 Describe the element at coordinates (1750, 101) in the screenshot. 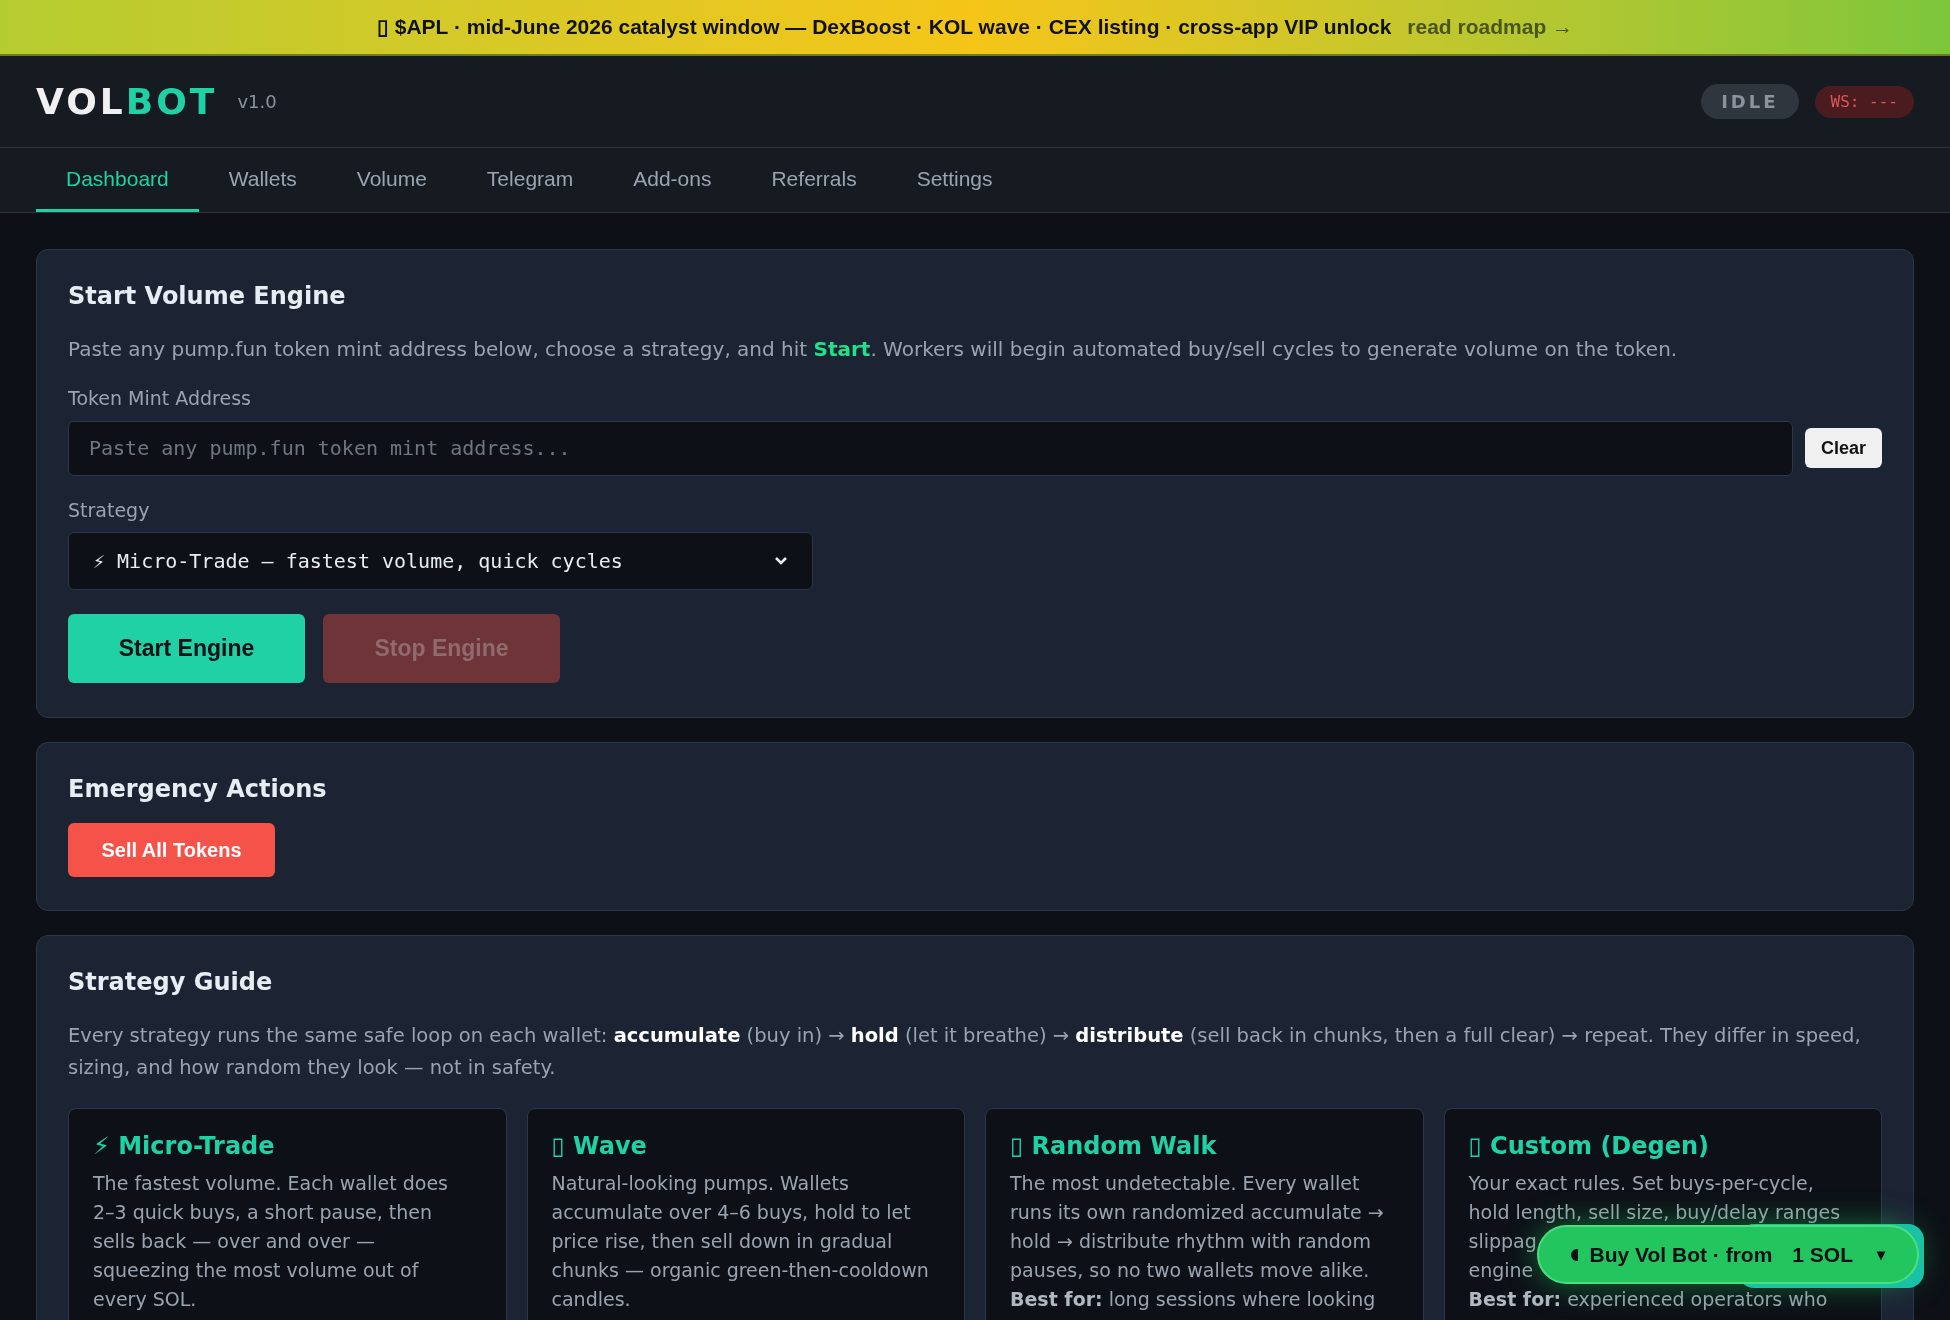

I see `status-badge: IDLE` at that location.